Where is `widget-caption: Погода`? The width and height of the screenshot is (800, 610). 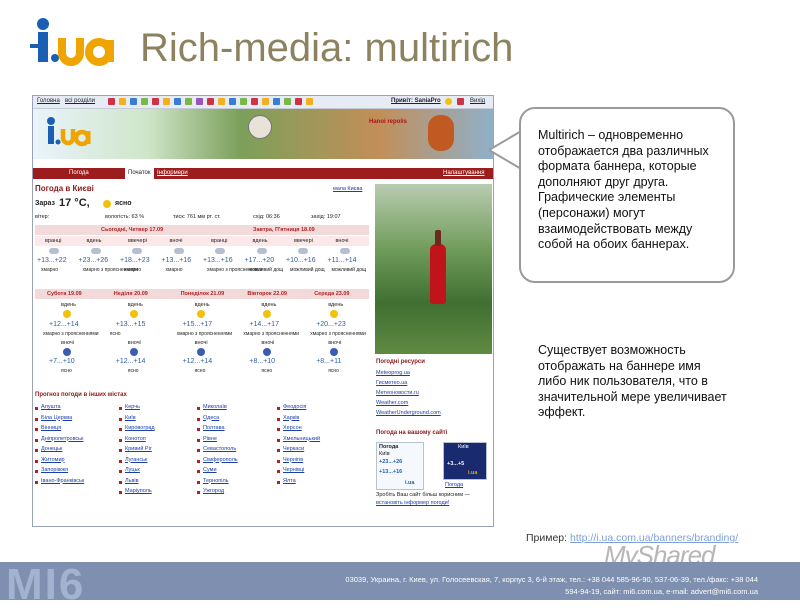 widget-caption: Погода is located at coordinates (454, 485).